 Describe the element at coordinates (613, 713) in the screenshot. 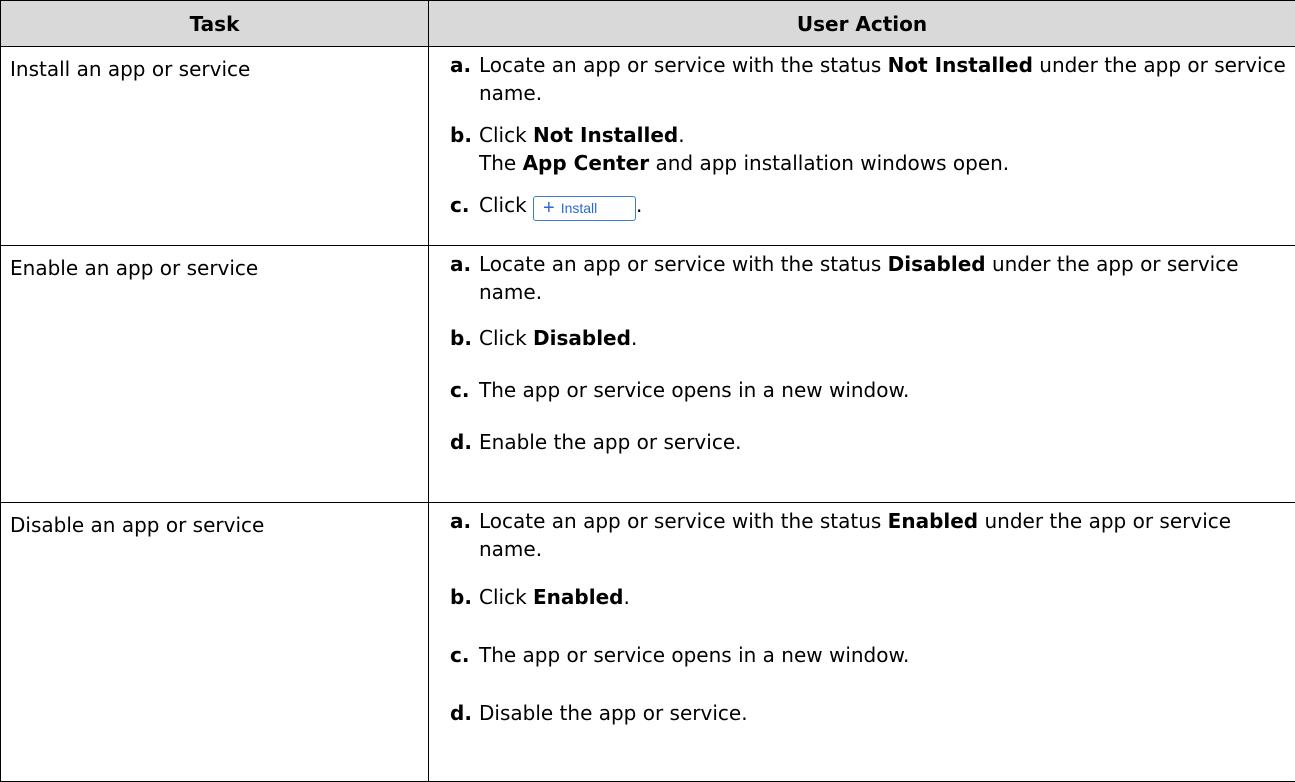

I see `step-text: Disable the app or service.` at that location.